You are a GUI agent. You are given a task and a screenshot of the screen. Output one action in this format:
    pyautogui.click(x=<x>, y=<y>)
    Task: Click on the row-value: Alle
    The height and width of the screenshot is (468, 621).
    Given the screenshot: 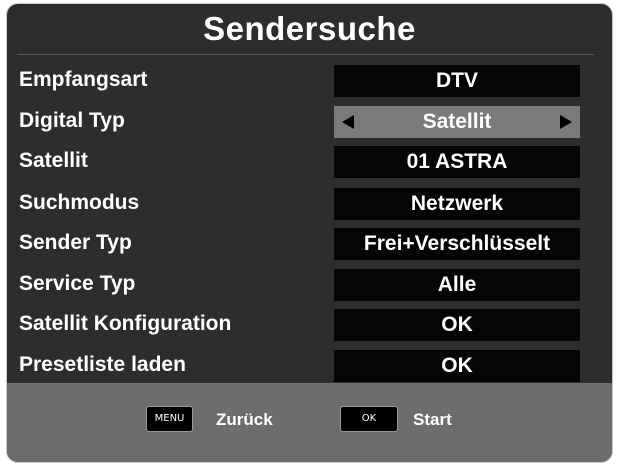 What is the action you would take?
    pyautogui.click(x=457, y=285)
    